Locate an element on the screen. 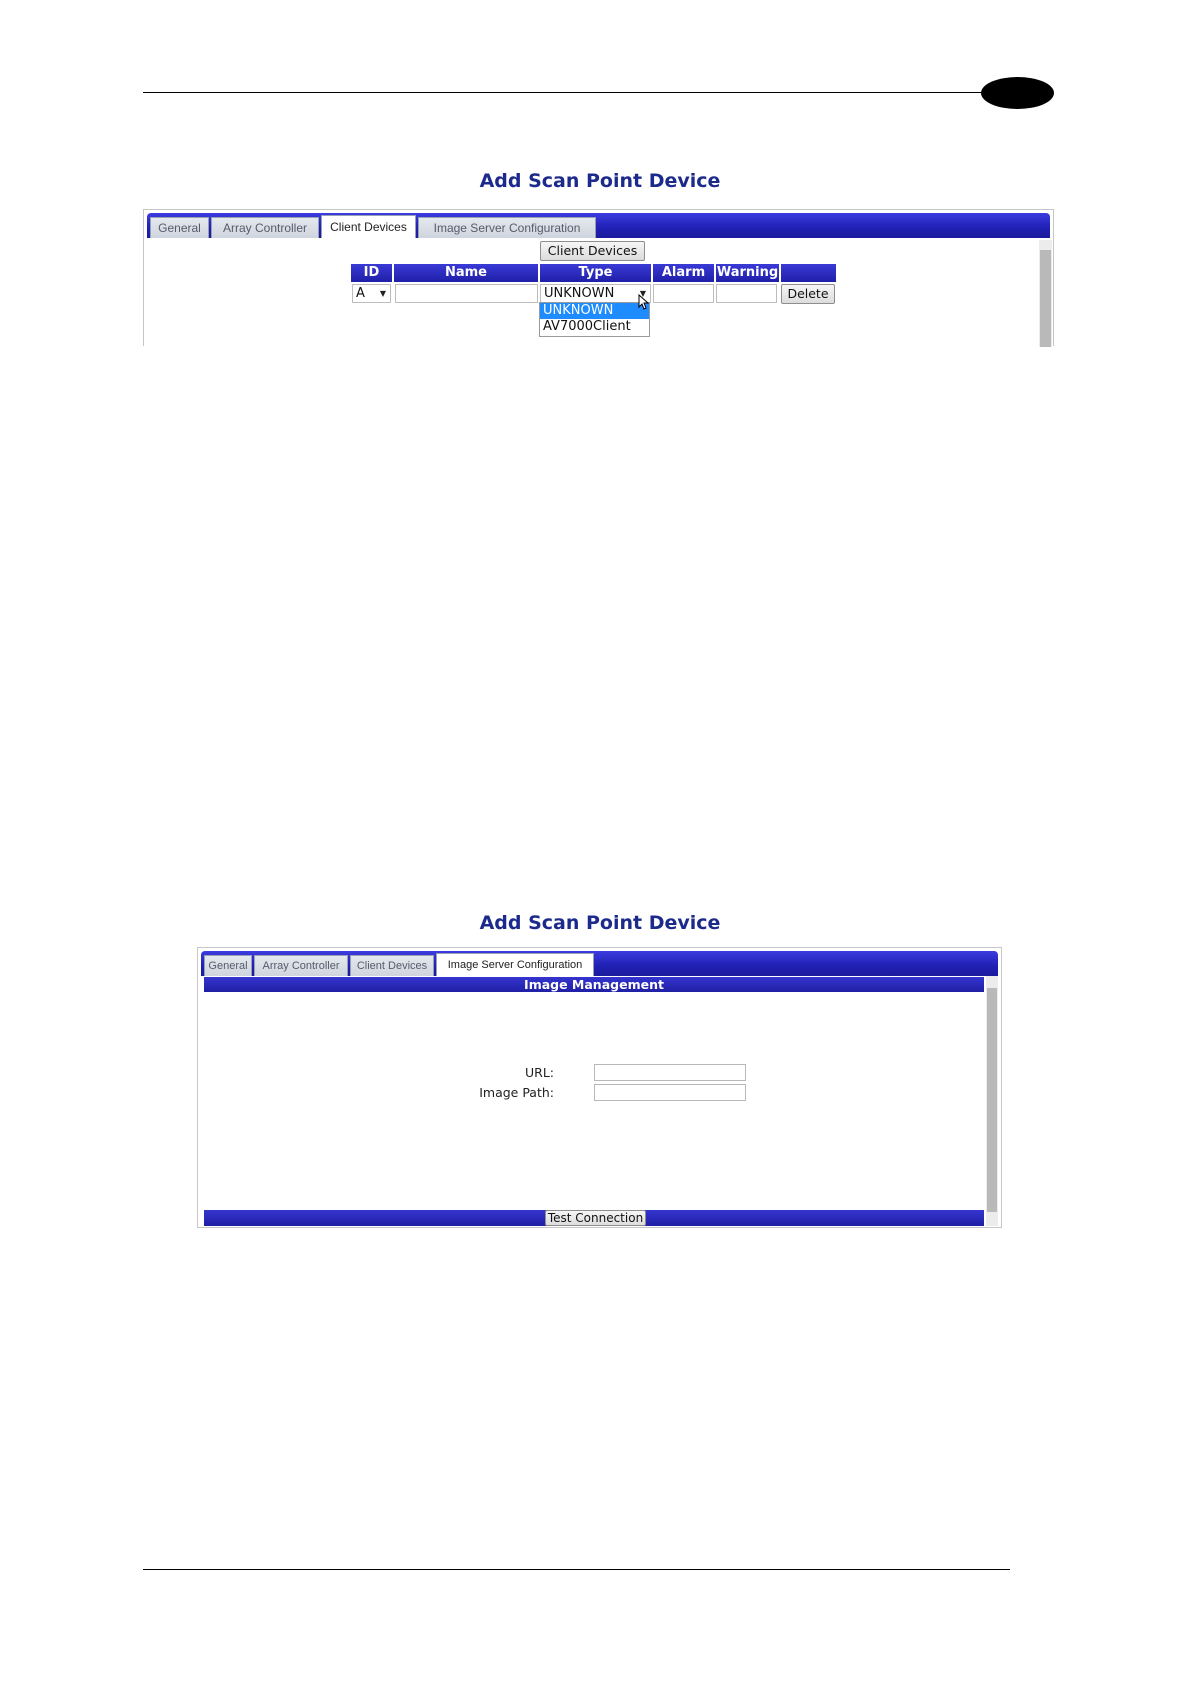 The height and width of the screenshot is (1684, 1191). name-input is located at coordinates (466, 293).